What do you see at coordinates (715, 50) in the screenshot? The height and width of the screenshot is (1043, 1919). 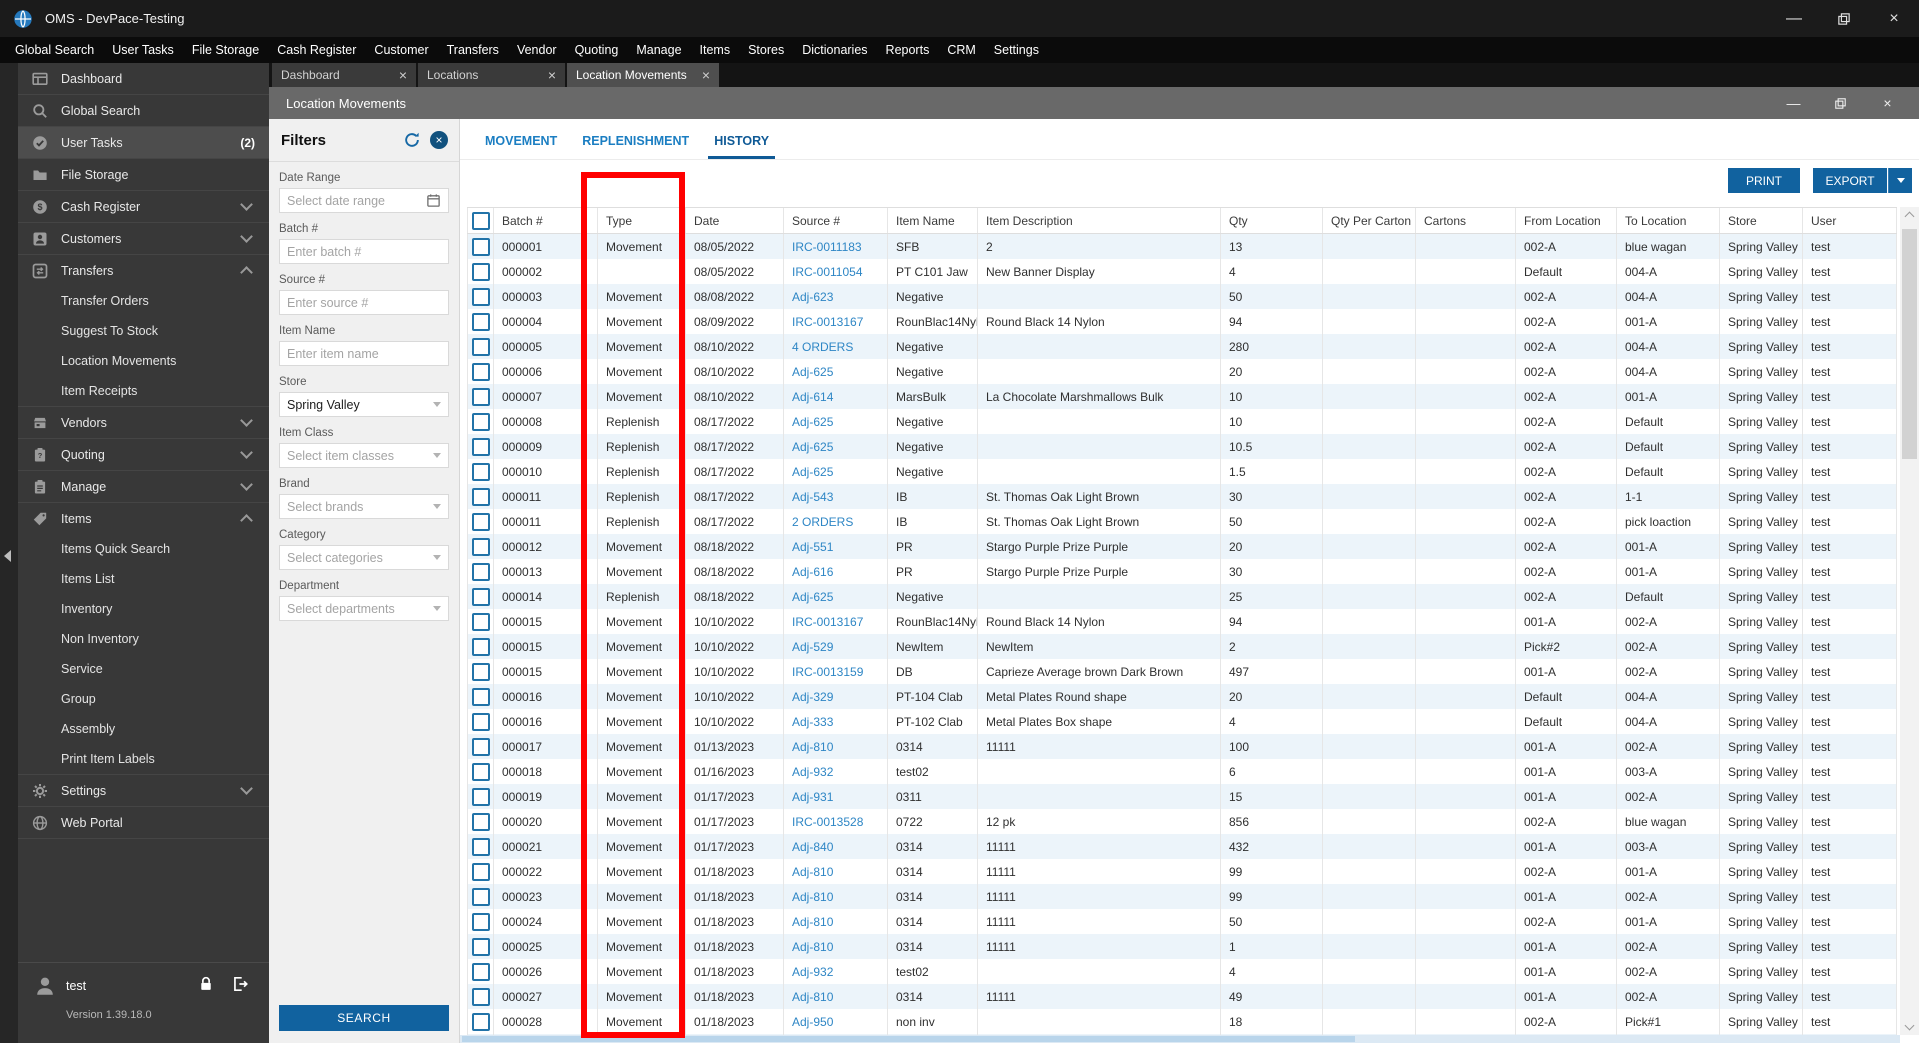 I see `menu-item-items: Items` at bounding box center [715, 50].